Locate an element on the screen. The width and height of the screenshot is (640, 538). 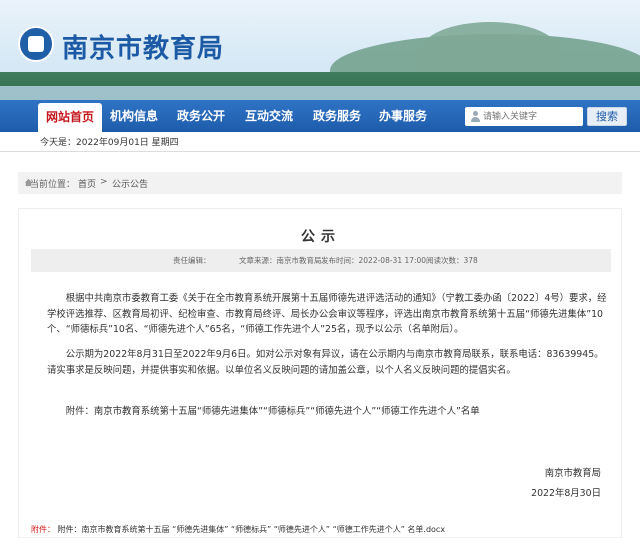
nav-item-gov-affairs: 政务公开 is located at coordinates (201, 116).